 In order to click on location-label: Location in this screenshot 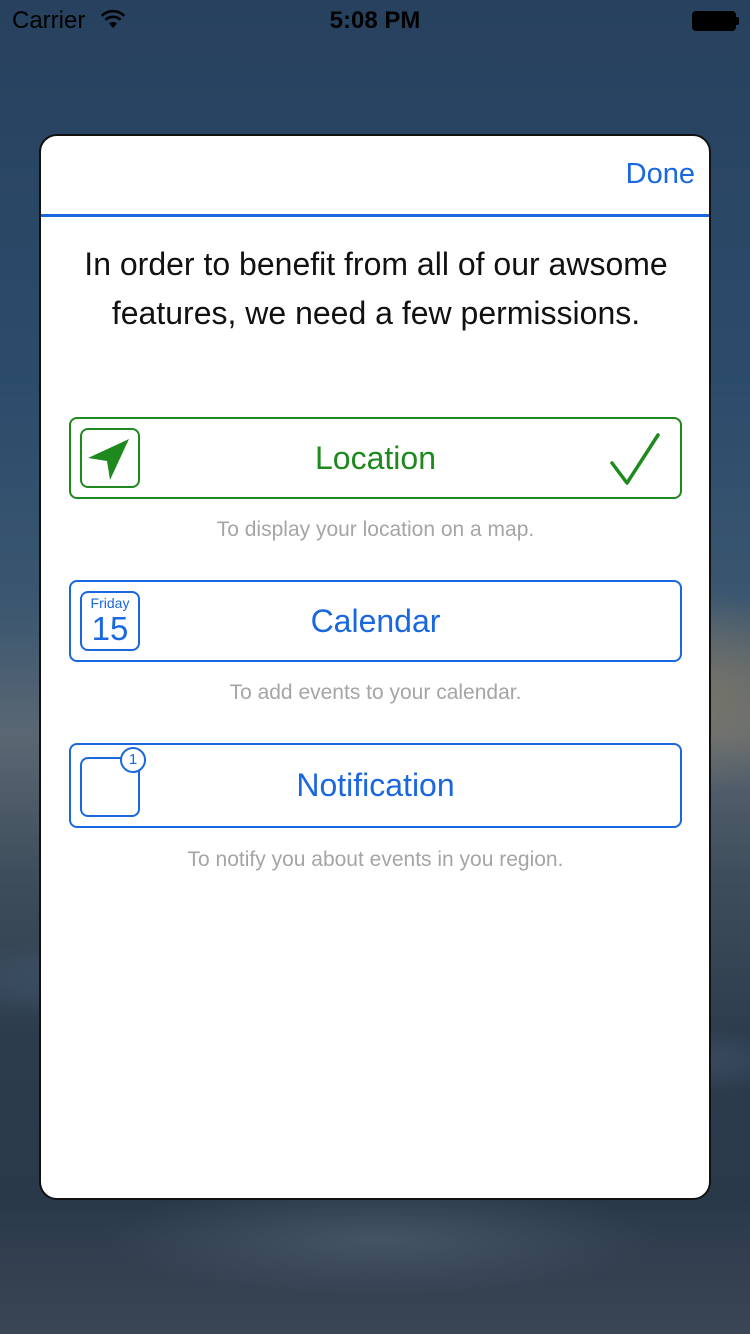, I will do `click(375, 457)`.